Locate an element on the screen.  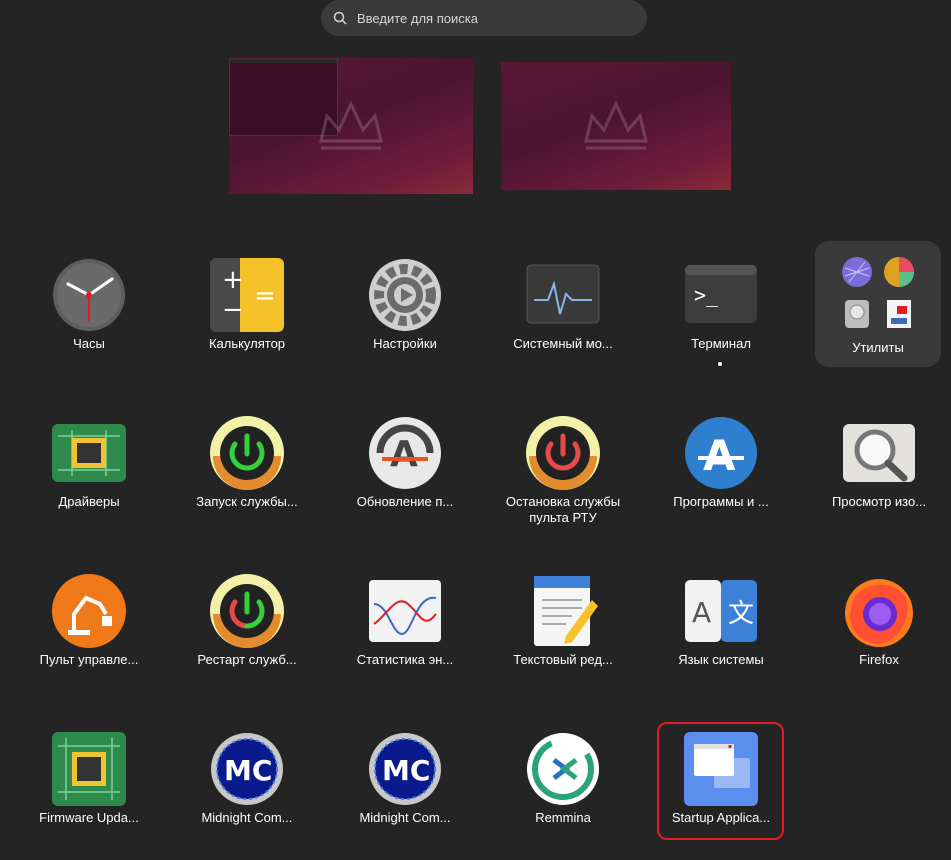
app-clock: Часы is located at coordinates (89, 310).